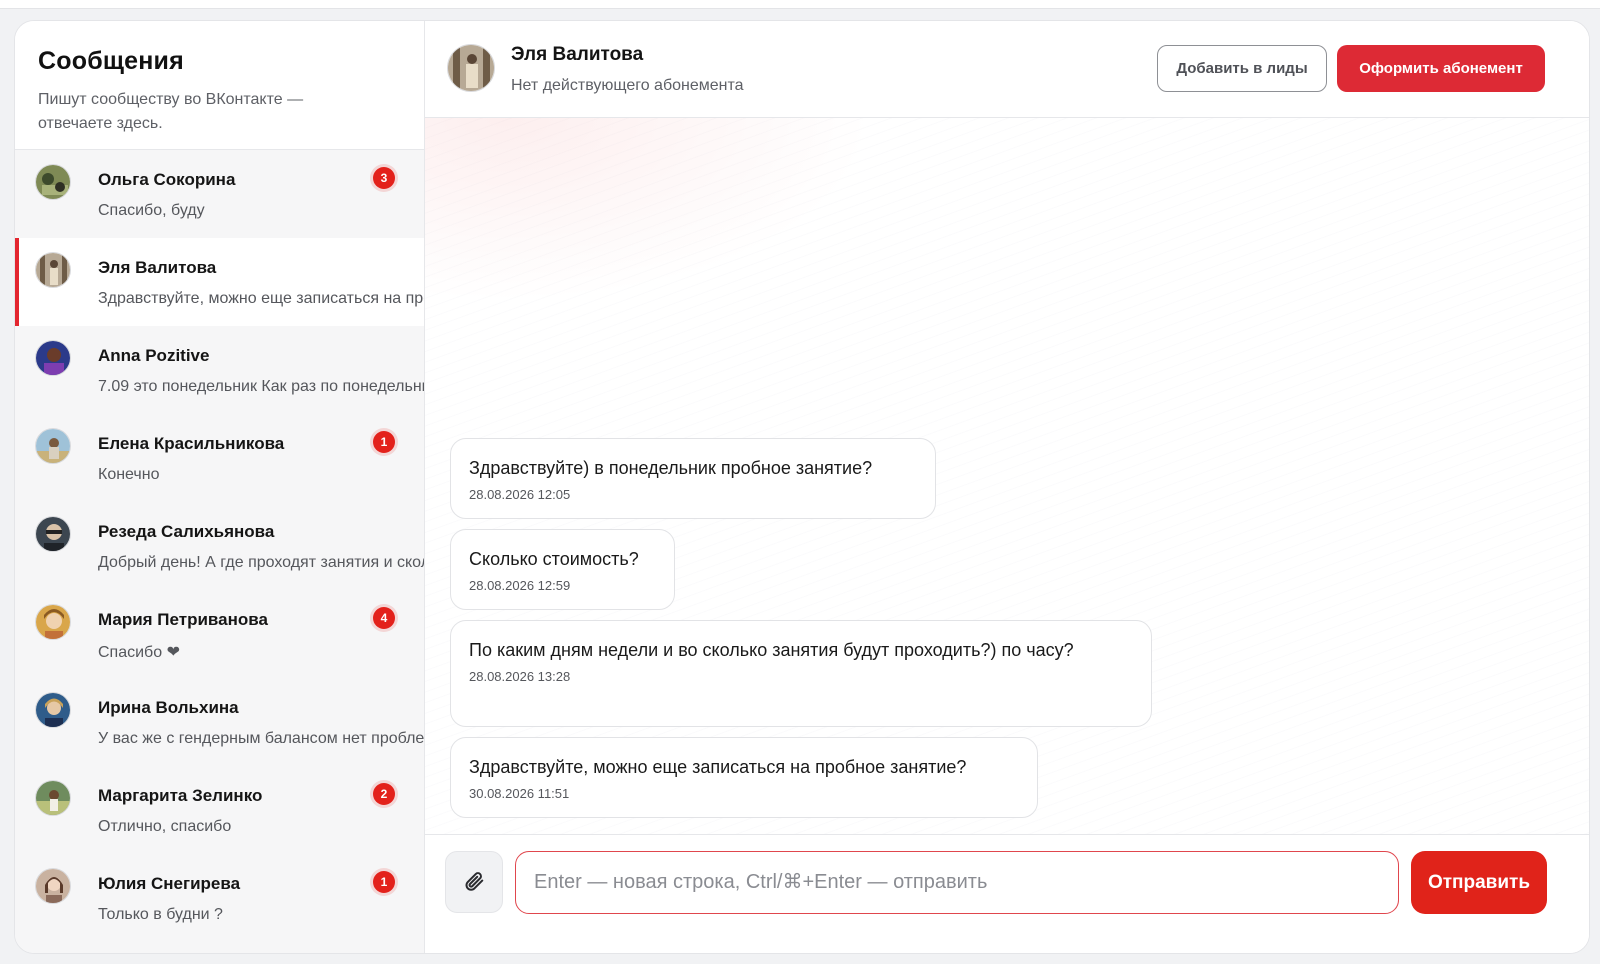 The width and height of the screenshot is (1600, 964). What do you see at coordinates (160, 914) in the screenshot?
I see `conversation-preview: Только в будни ?` at bounding box center [160, 914].